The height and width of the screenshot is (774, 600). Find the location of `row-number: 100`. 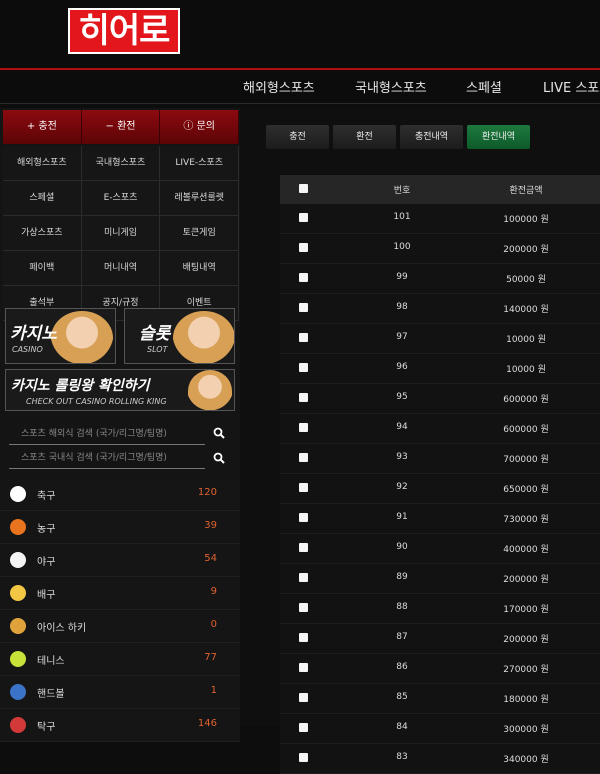

row-number: 100 is located at coordinates (402, 247).